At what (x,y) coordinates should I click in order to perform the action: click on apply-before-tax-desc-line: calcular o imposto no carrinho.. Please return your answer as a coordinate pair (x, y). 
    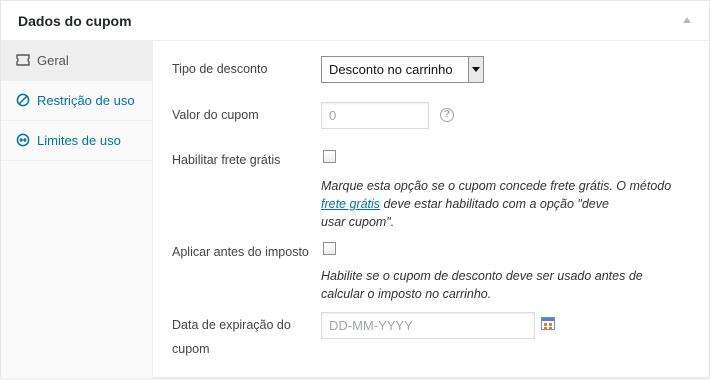
    Looking at the image, I should click on (406, 294).